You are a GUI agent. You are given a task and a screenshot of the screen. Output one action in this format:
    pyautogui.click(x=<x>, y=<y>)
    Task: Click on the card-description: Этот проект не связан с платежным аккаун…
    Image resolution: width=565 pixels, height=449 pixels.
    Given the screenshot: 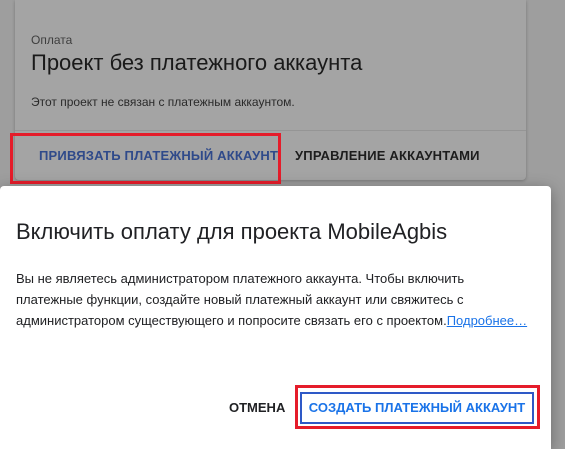 What is the action you would take?
    pyautogui.click(x=163, y=102)
    